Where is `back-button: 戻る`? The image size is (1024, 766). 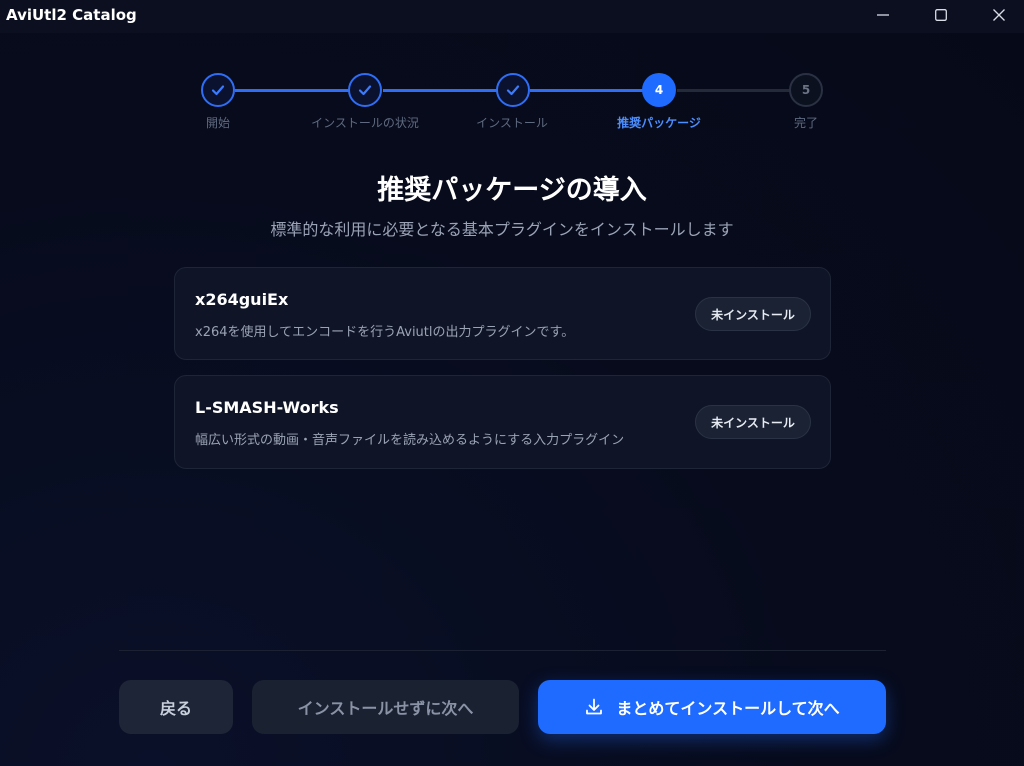 back-button: 戻る is located at coordinates (176, 707).